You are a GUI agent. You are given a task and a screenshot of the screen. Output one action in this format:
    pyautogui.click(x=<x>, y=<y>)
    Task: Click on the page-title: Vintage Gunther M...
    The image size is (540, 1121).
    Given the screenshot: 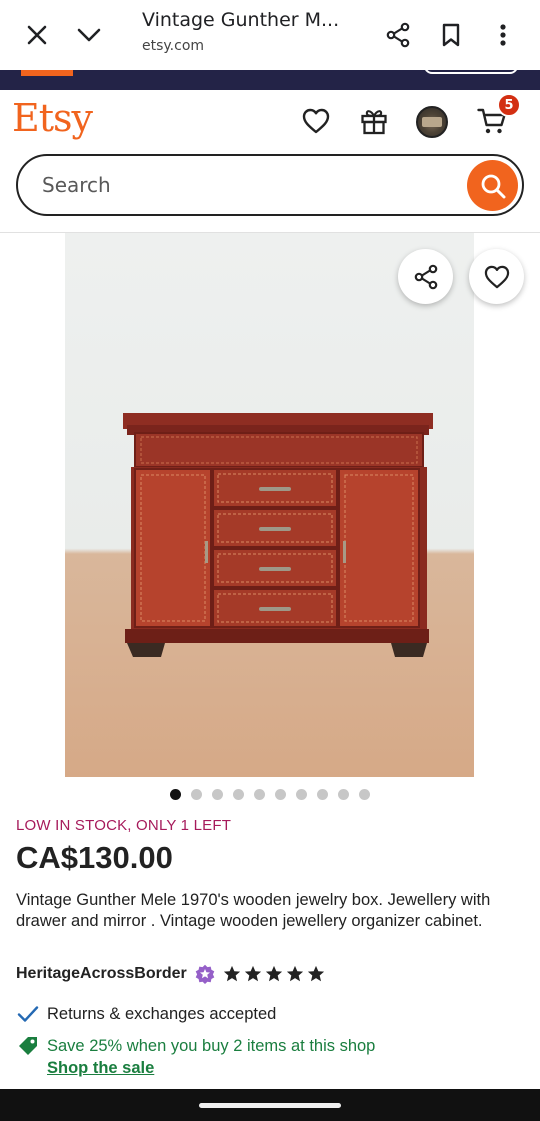 What is the action you would take?
    pyautogui.click(x=240, y=20)
    